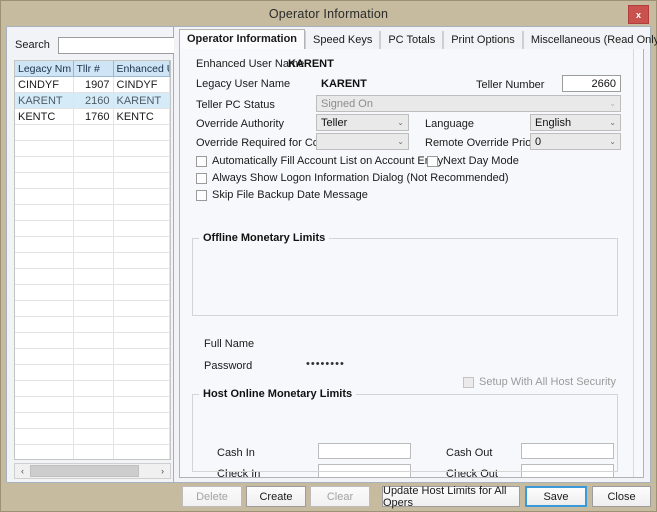  Describe the element at coordinates (44, 116) in the screenshot. I see `cell-legacy-nm: KENTC` at that location.